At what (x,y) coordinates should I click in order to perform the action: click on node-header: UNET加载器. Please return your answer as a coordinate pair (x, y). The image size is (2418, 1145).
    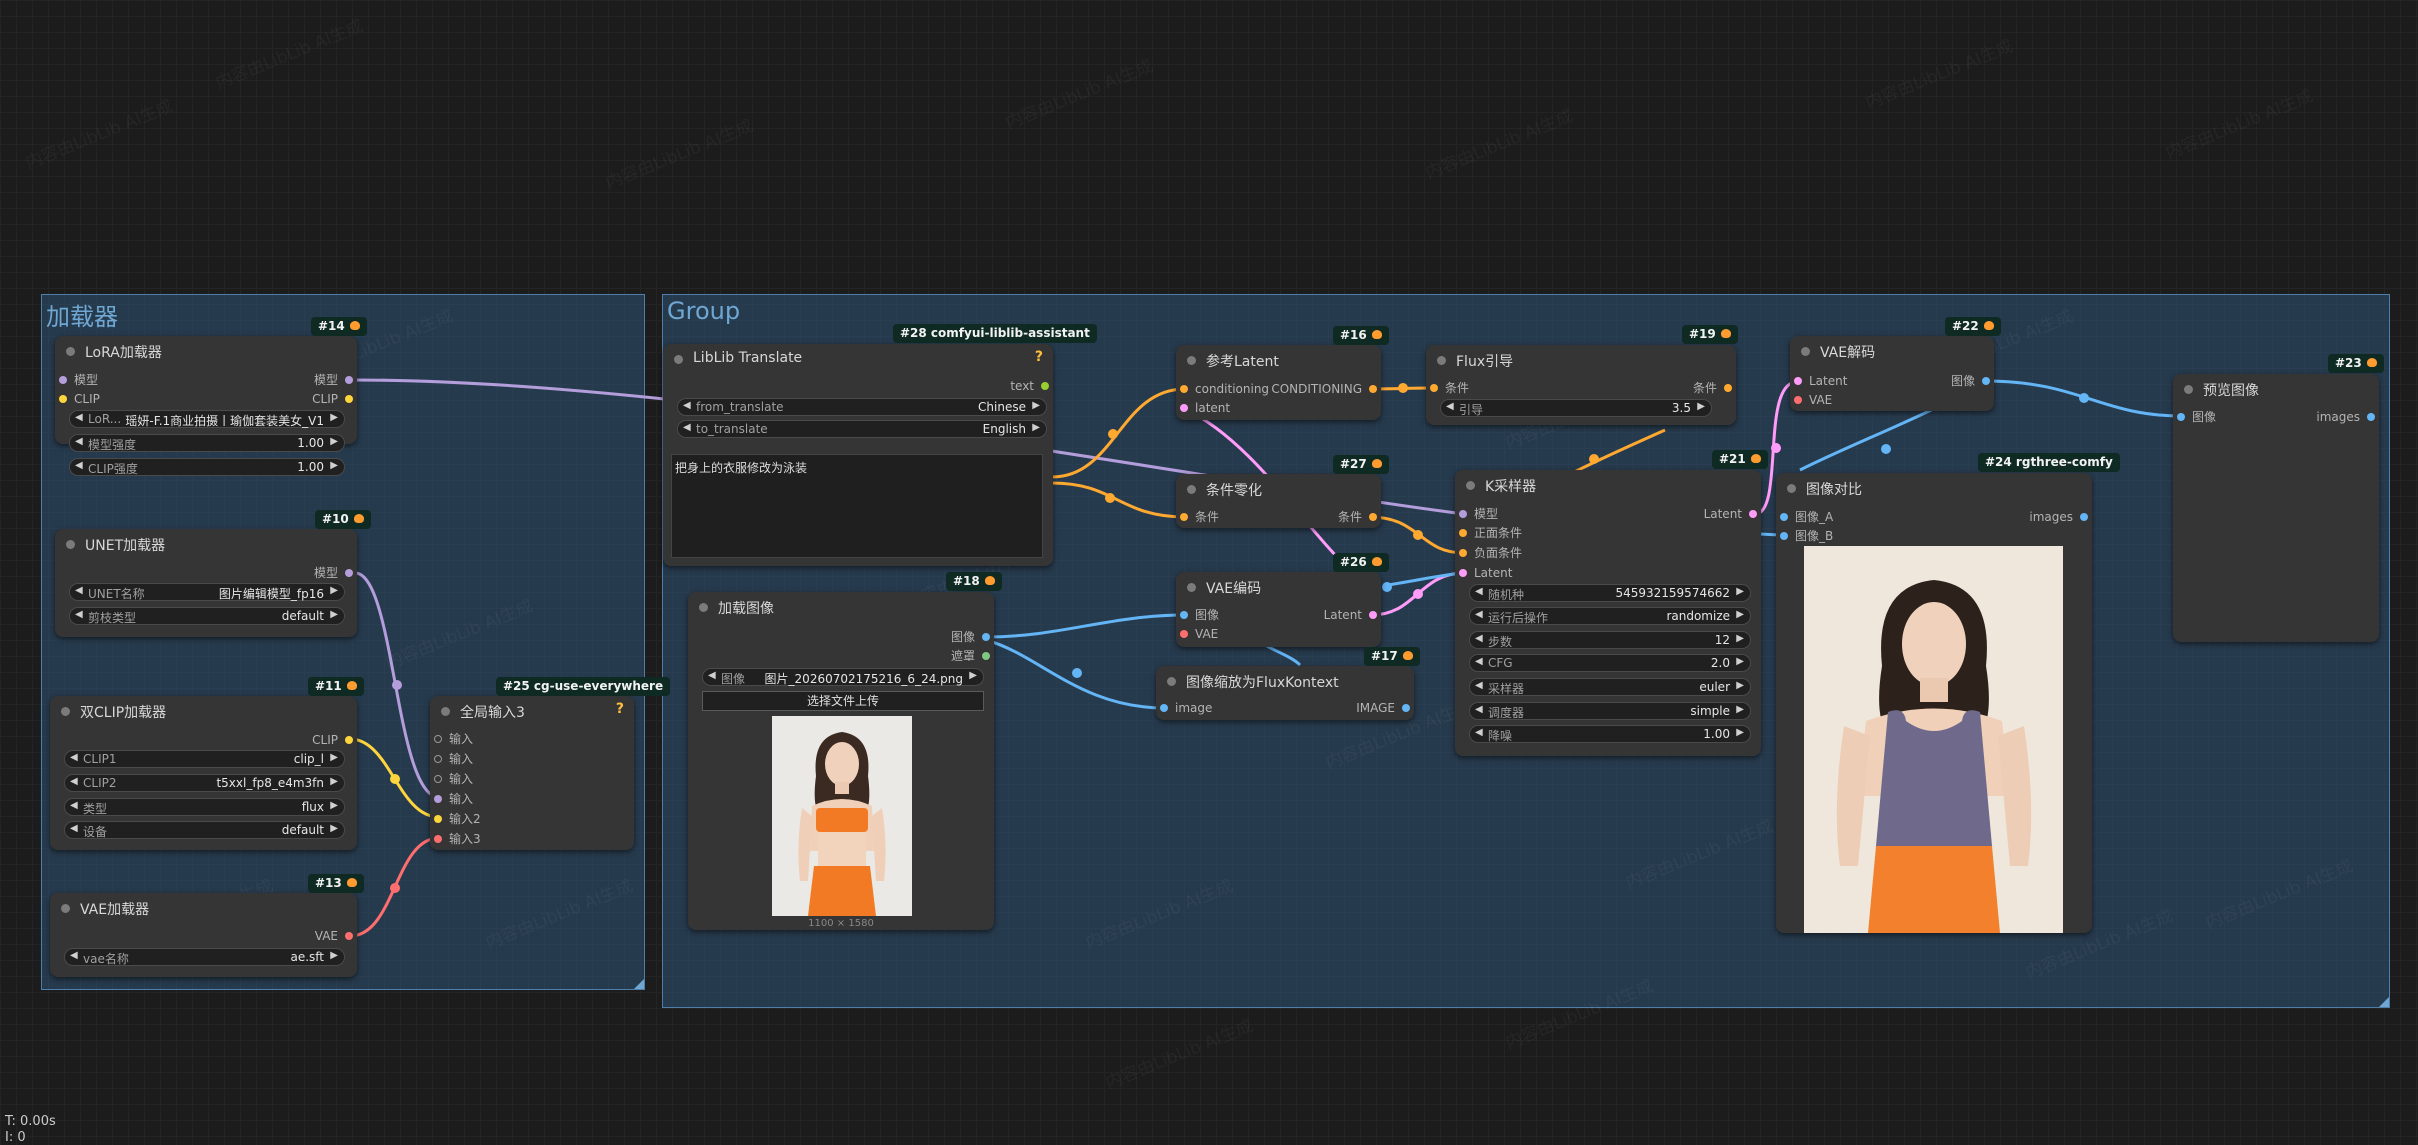
    Looking at the image, I should click on (206, 544).